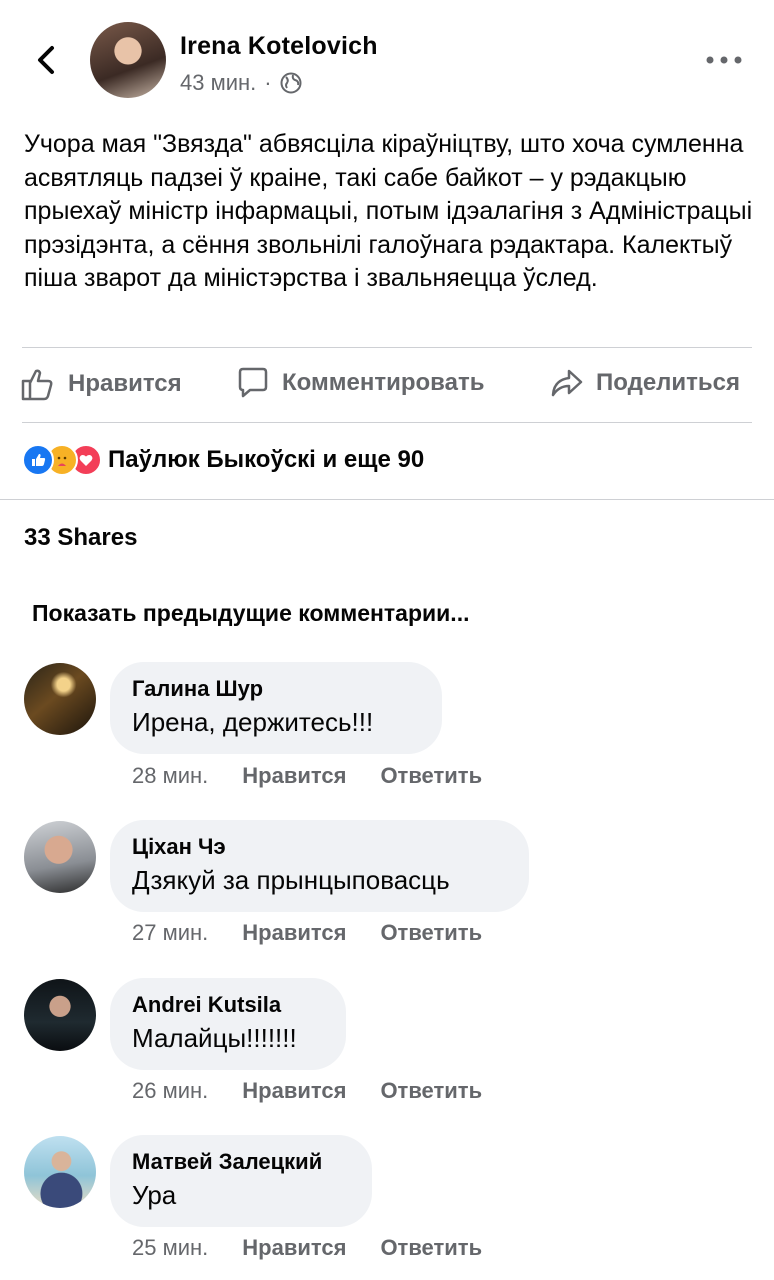 This screenshot has height=1280, width=774. I want to click on commenter-name: Ціхан Чэ, so click(319, 847).